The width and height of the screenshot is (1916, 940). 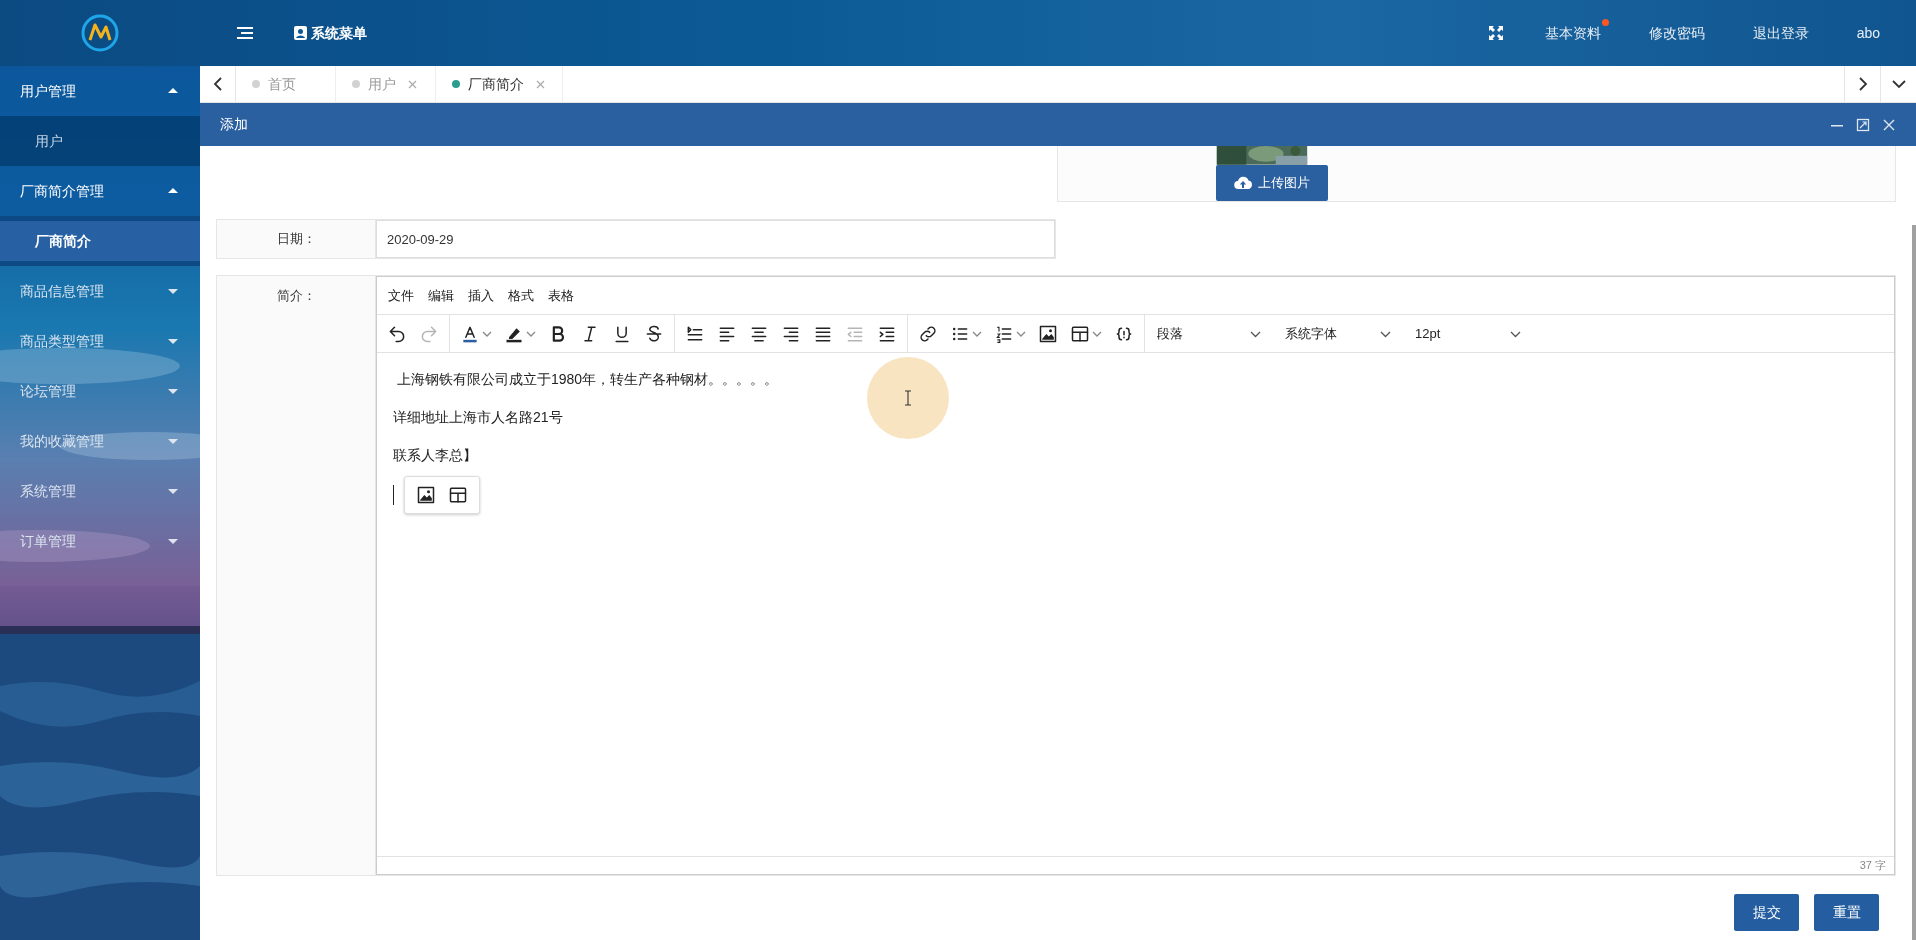 I want to click on text-caret, so click(x=393, y=495).